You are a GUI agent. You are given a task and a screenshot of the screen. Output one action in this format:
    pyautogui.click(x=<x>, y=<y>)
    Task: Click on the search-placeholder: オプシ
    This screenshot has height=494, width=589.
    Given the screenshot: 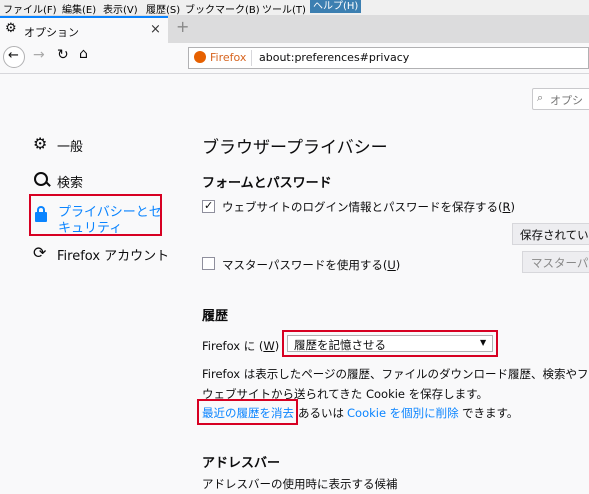 What is the action you would take?
    pyautogui.click(x=566, y=100)
    